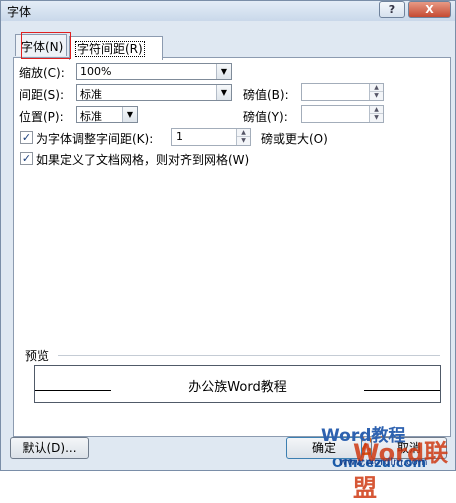  Describe the element at coordinates (46, 45) in the screenshot. I see `highlight-annotation-box` at that location.